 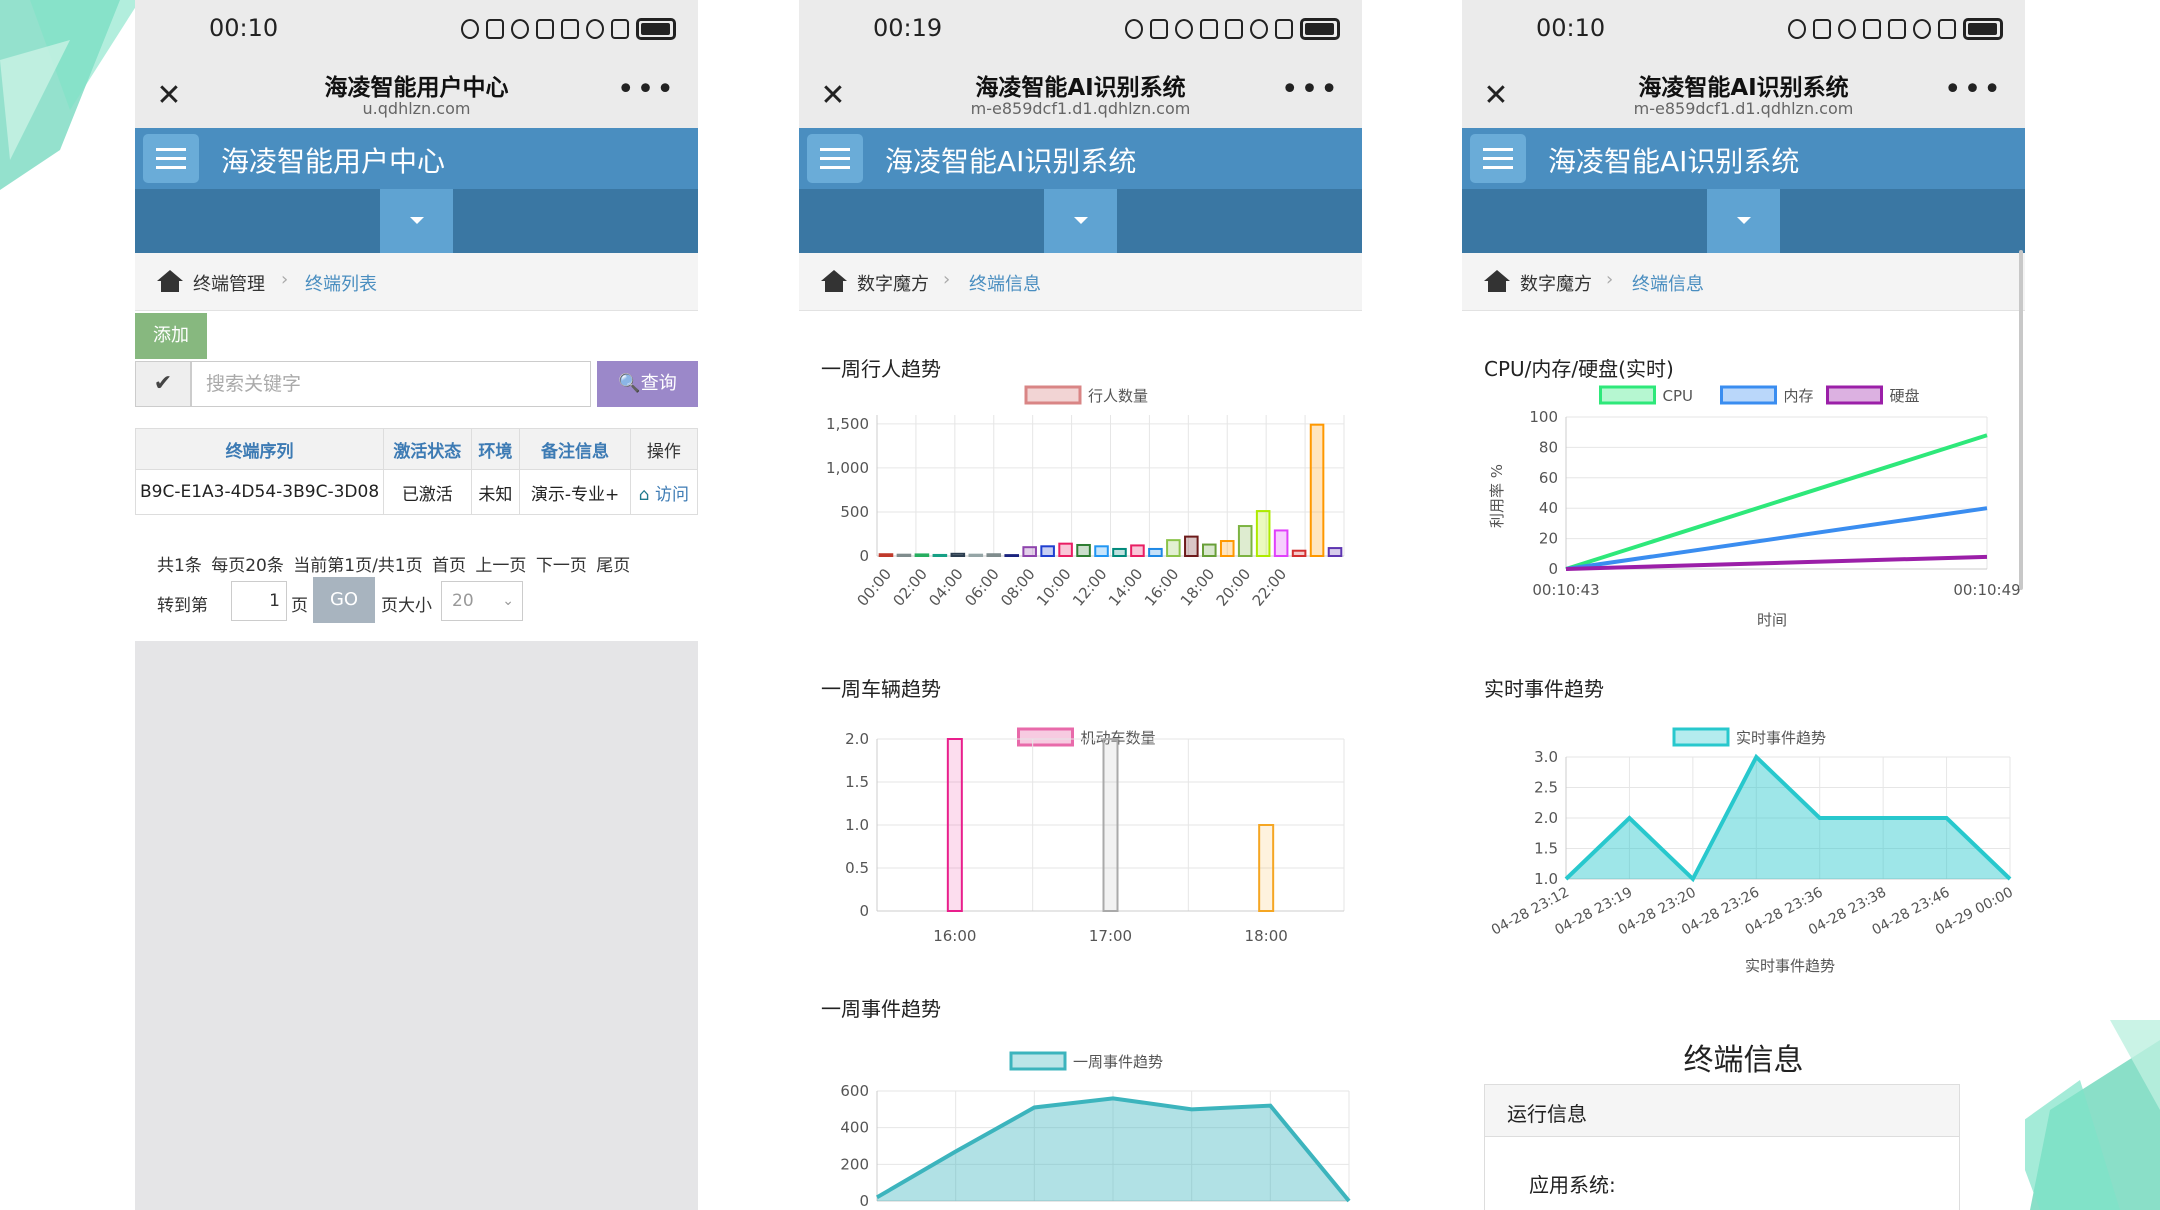 What do you see at coordinates (1118, 1062) in the screenshot?
I see `legend-label: 一周事件趋势` at bounding box center [1118, 1062].